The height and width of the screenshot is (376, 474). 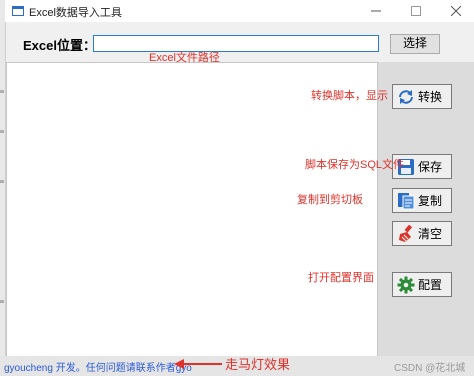 What do you see at coordinates (184, 58) in the screenshot?
I see `annotation-path: Excel文件路径` at bounding box center [184, 58].